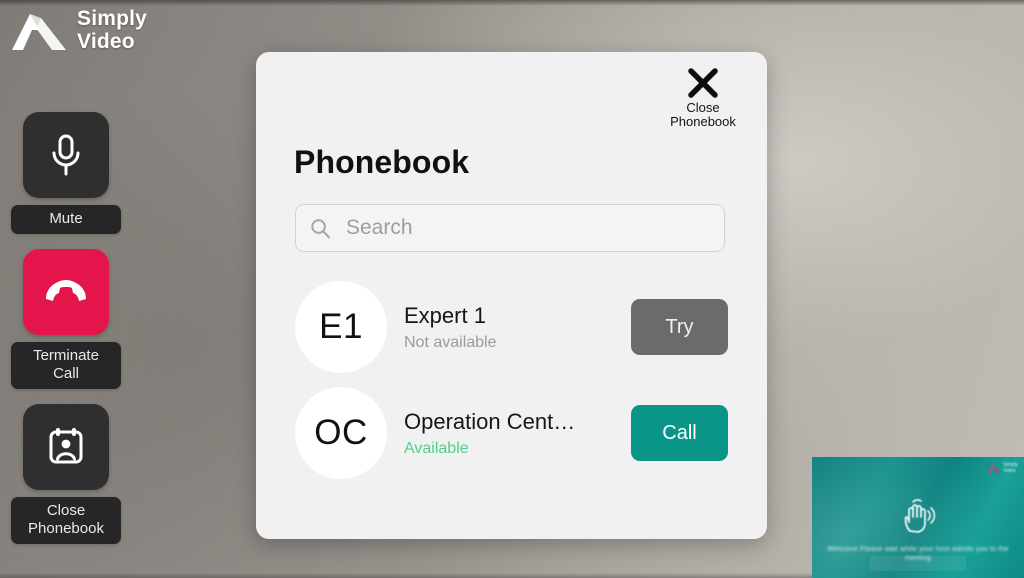  What do you see at coordinates (436, 448) in the screenshot?
I see `status-badge: Available` at bounding box center [436, 448].